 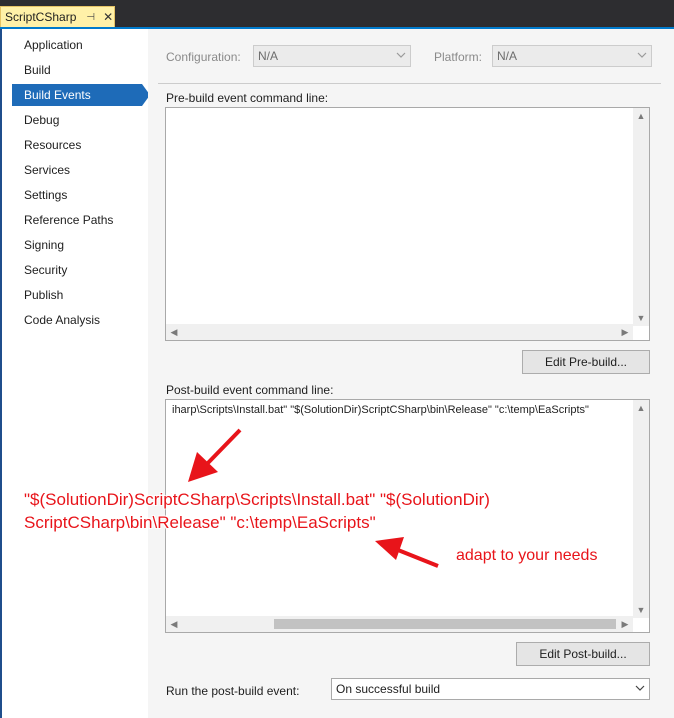 What do you see at coordinates (332, 56) in the screenshot?
I see `configuration-select: N/A` at bounding box center [332, 56].